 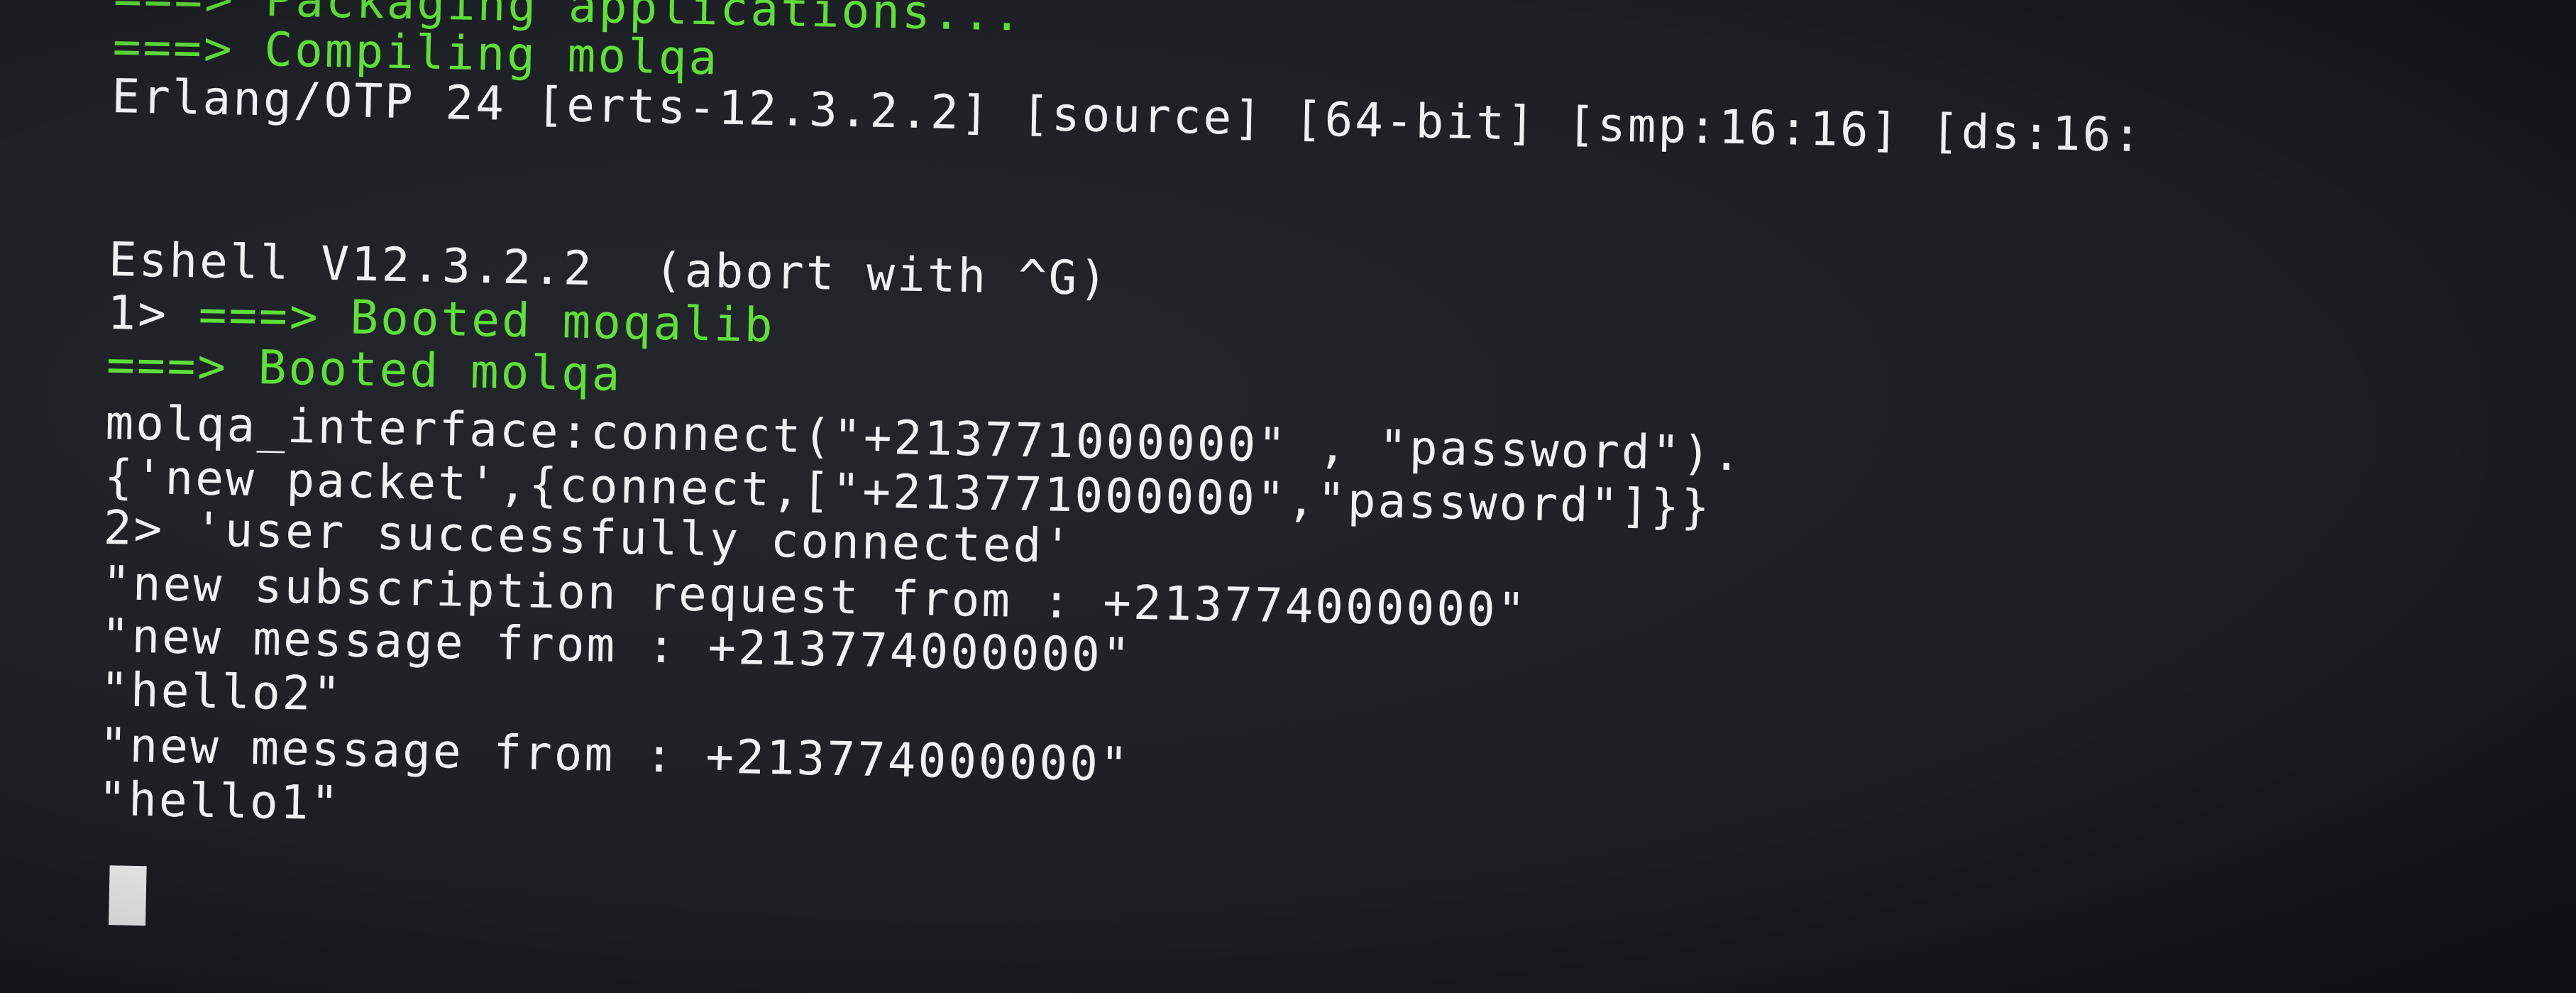 What do you see at coordinates (128, 895) in the screenshot?
I see `terminal-cursor` at bounding box center [128, 895].